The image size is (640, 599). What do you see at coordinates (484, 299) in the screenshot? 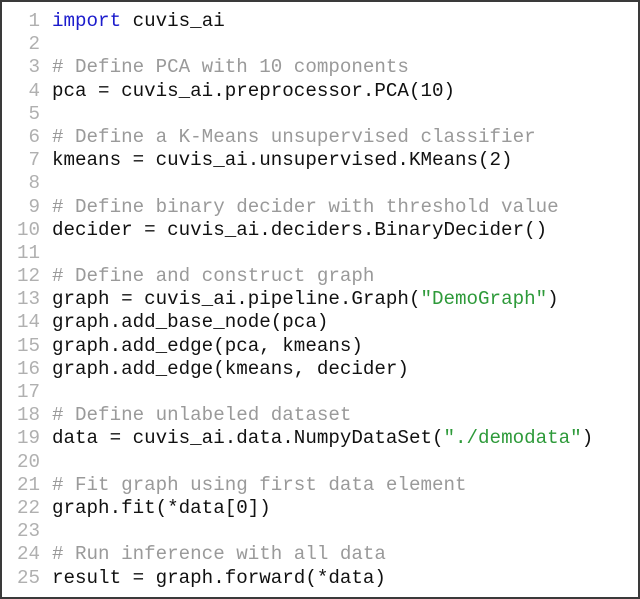
I see `string-token: "DemoGraph"` at bounding box center [484, 299].